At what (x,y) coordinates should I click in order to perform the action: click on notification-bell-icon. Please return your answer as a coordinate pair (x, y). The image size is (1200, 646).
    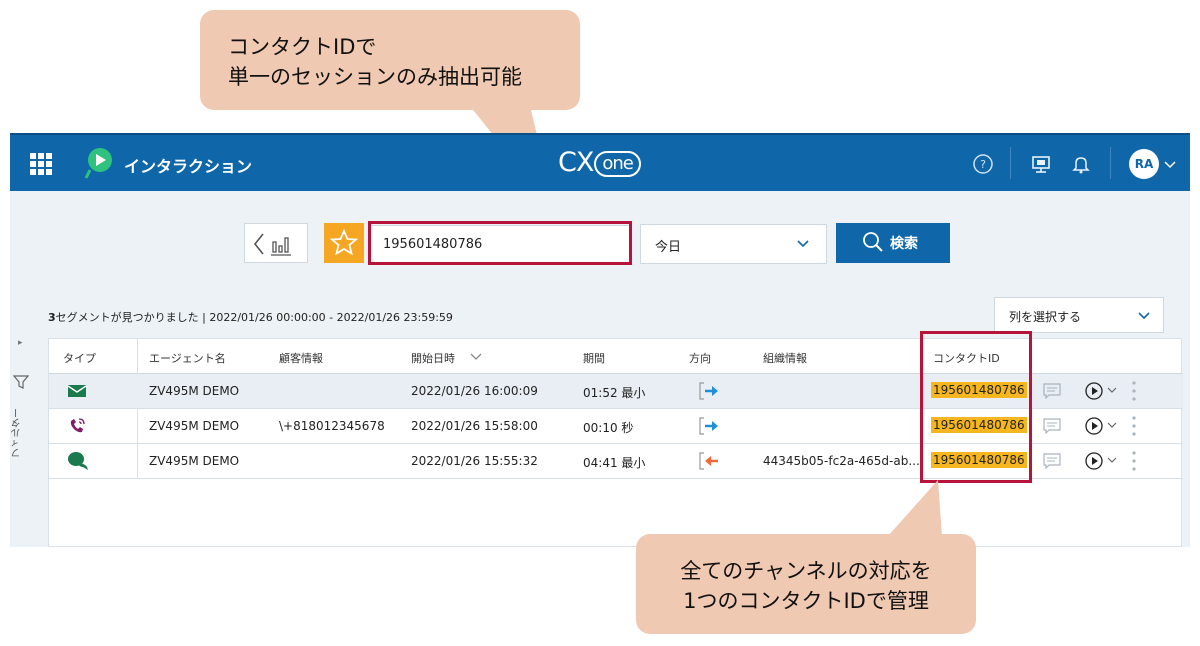
    Looking at the image, I should click on (1081, 164).